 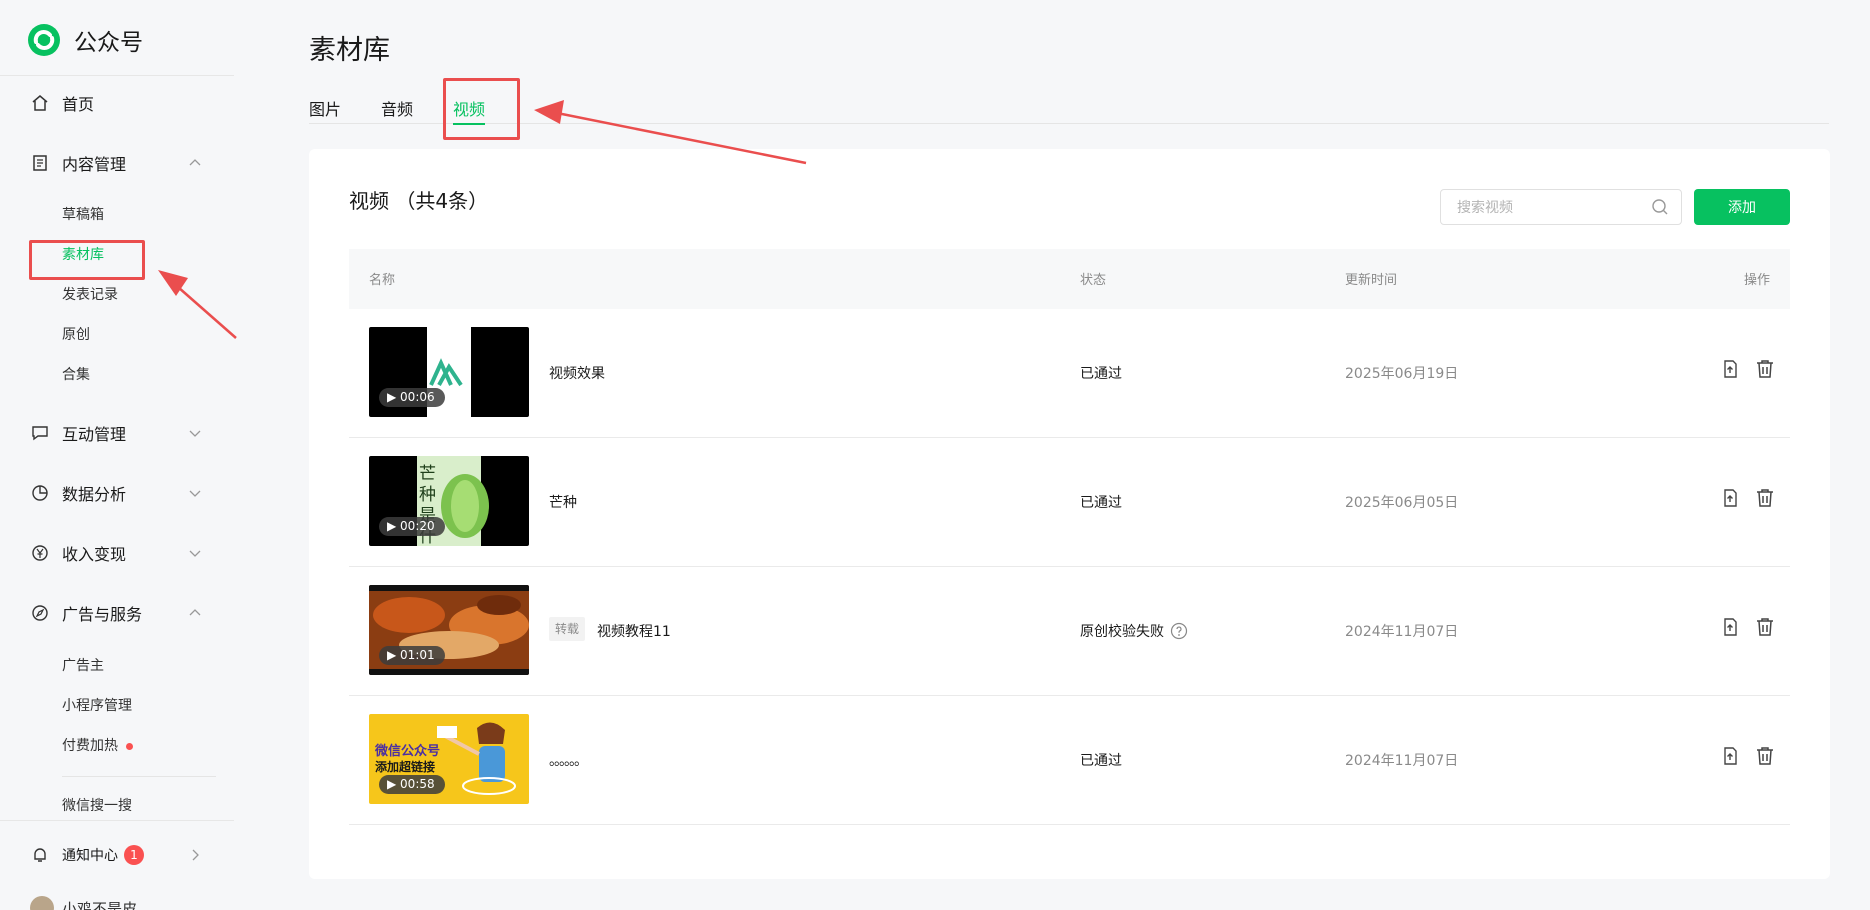 I want to click on search-icon, so click(x=1660, y=207).